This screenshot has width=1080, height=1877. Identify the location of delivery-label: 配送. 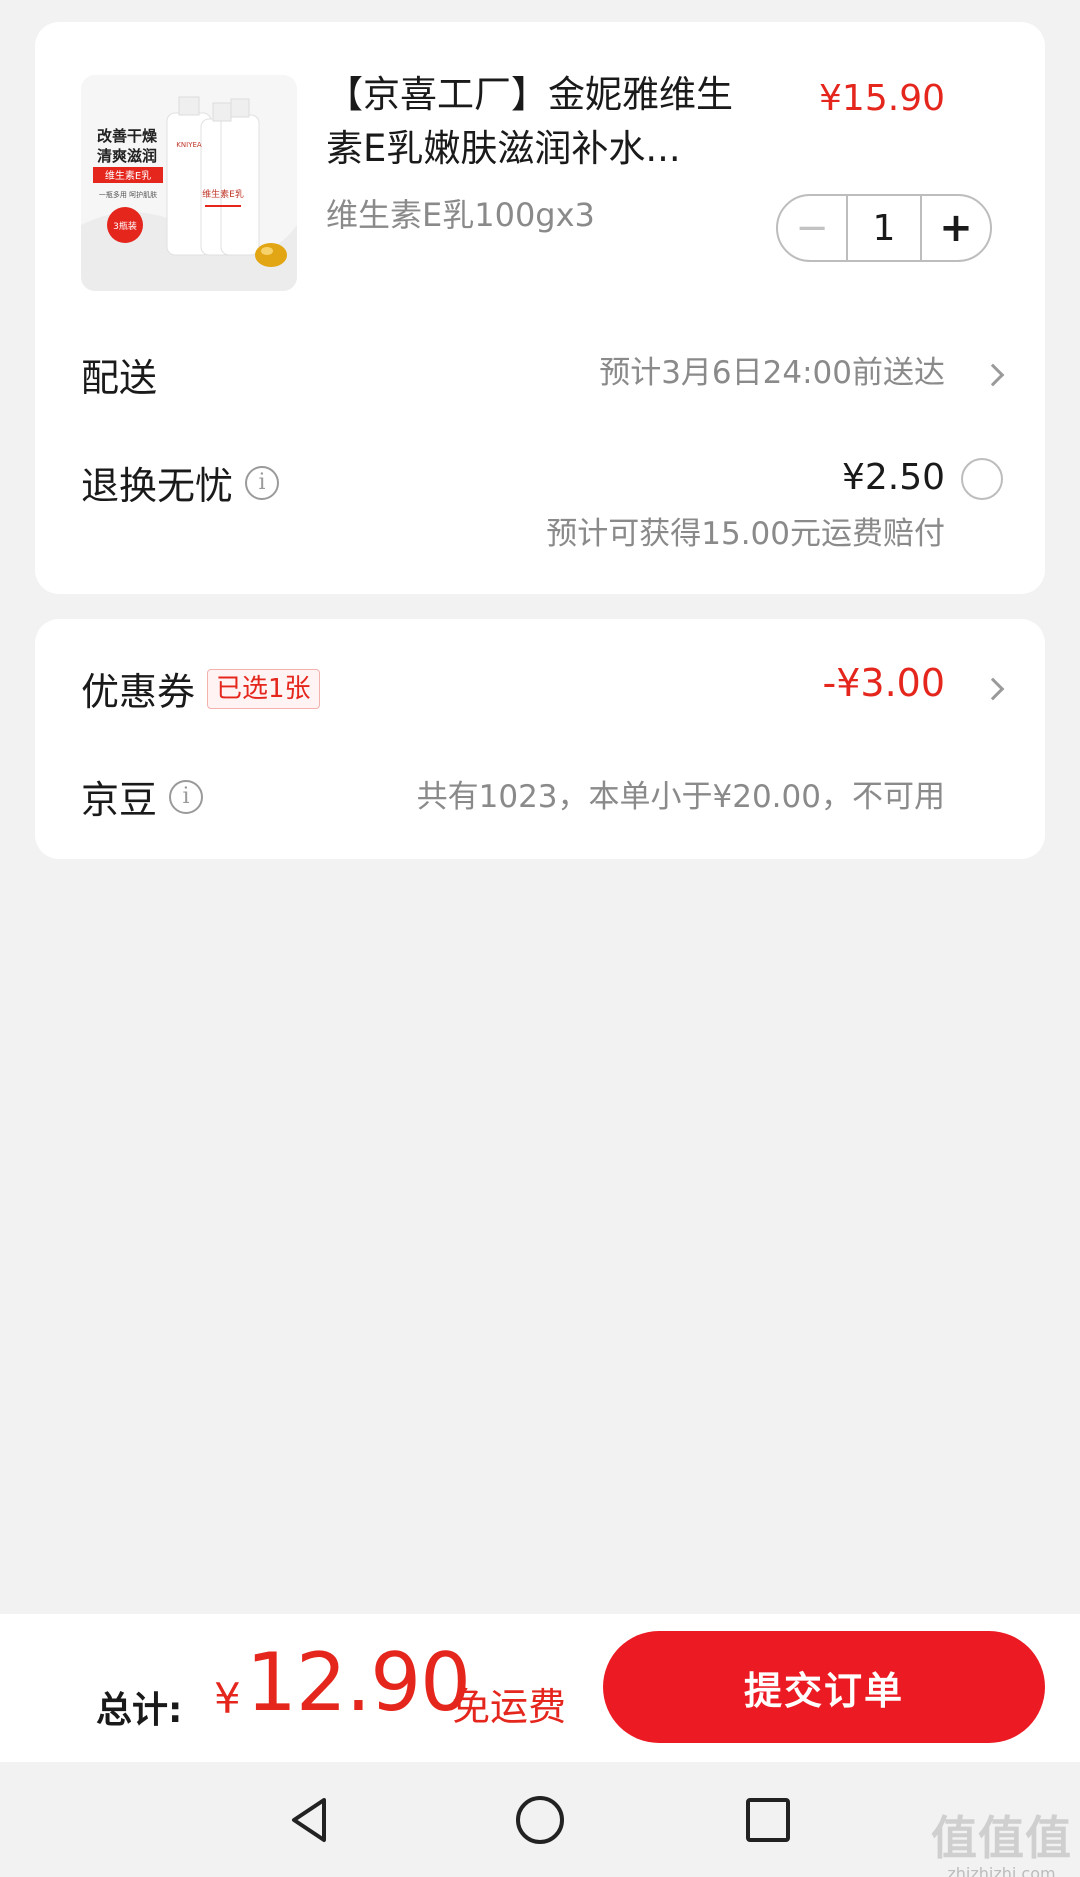
(119, 378).